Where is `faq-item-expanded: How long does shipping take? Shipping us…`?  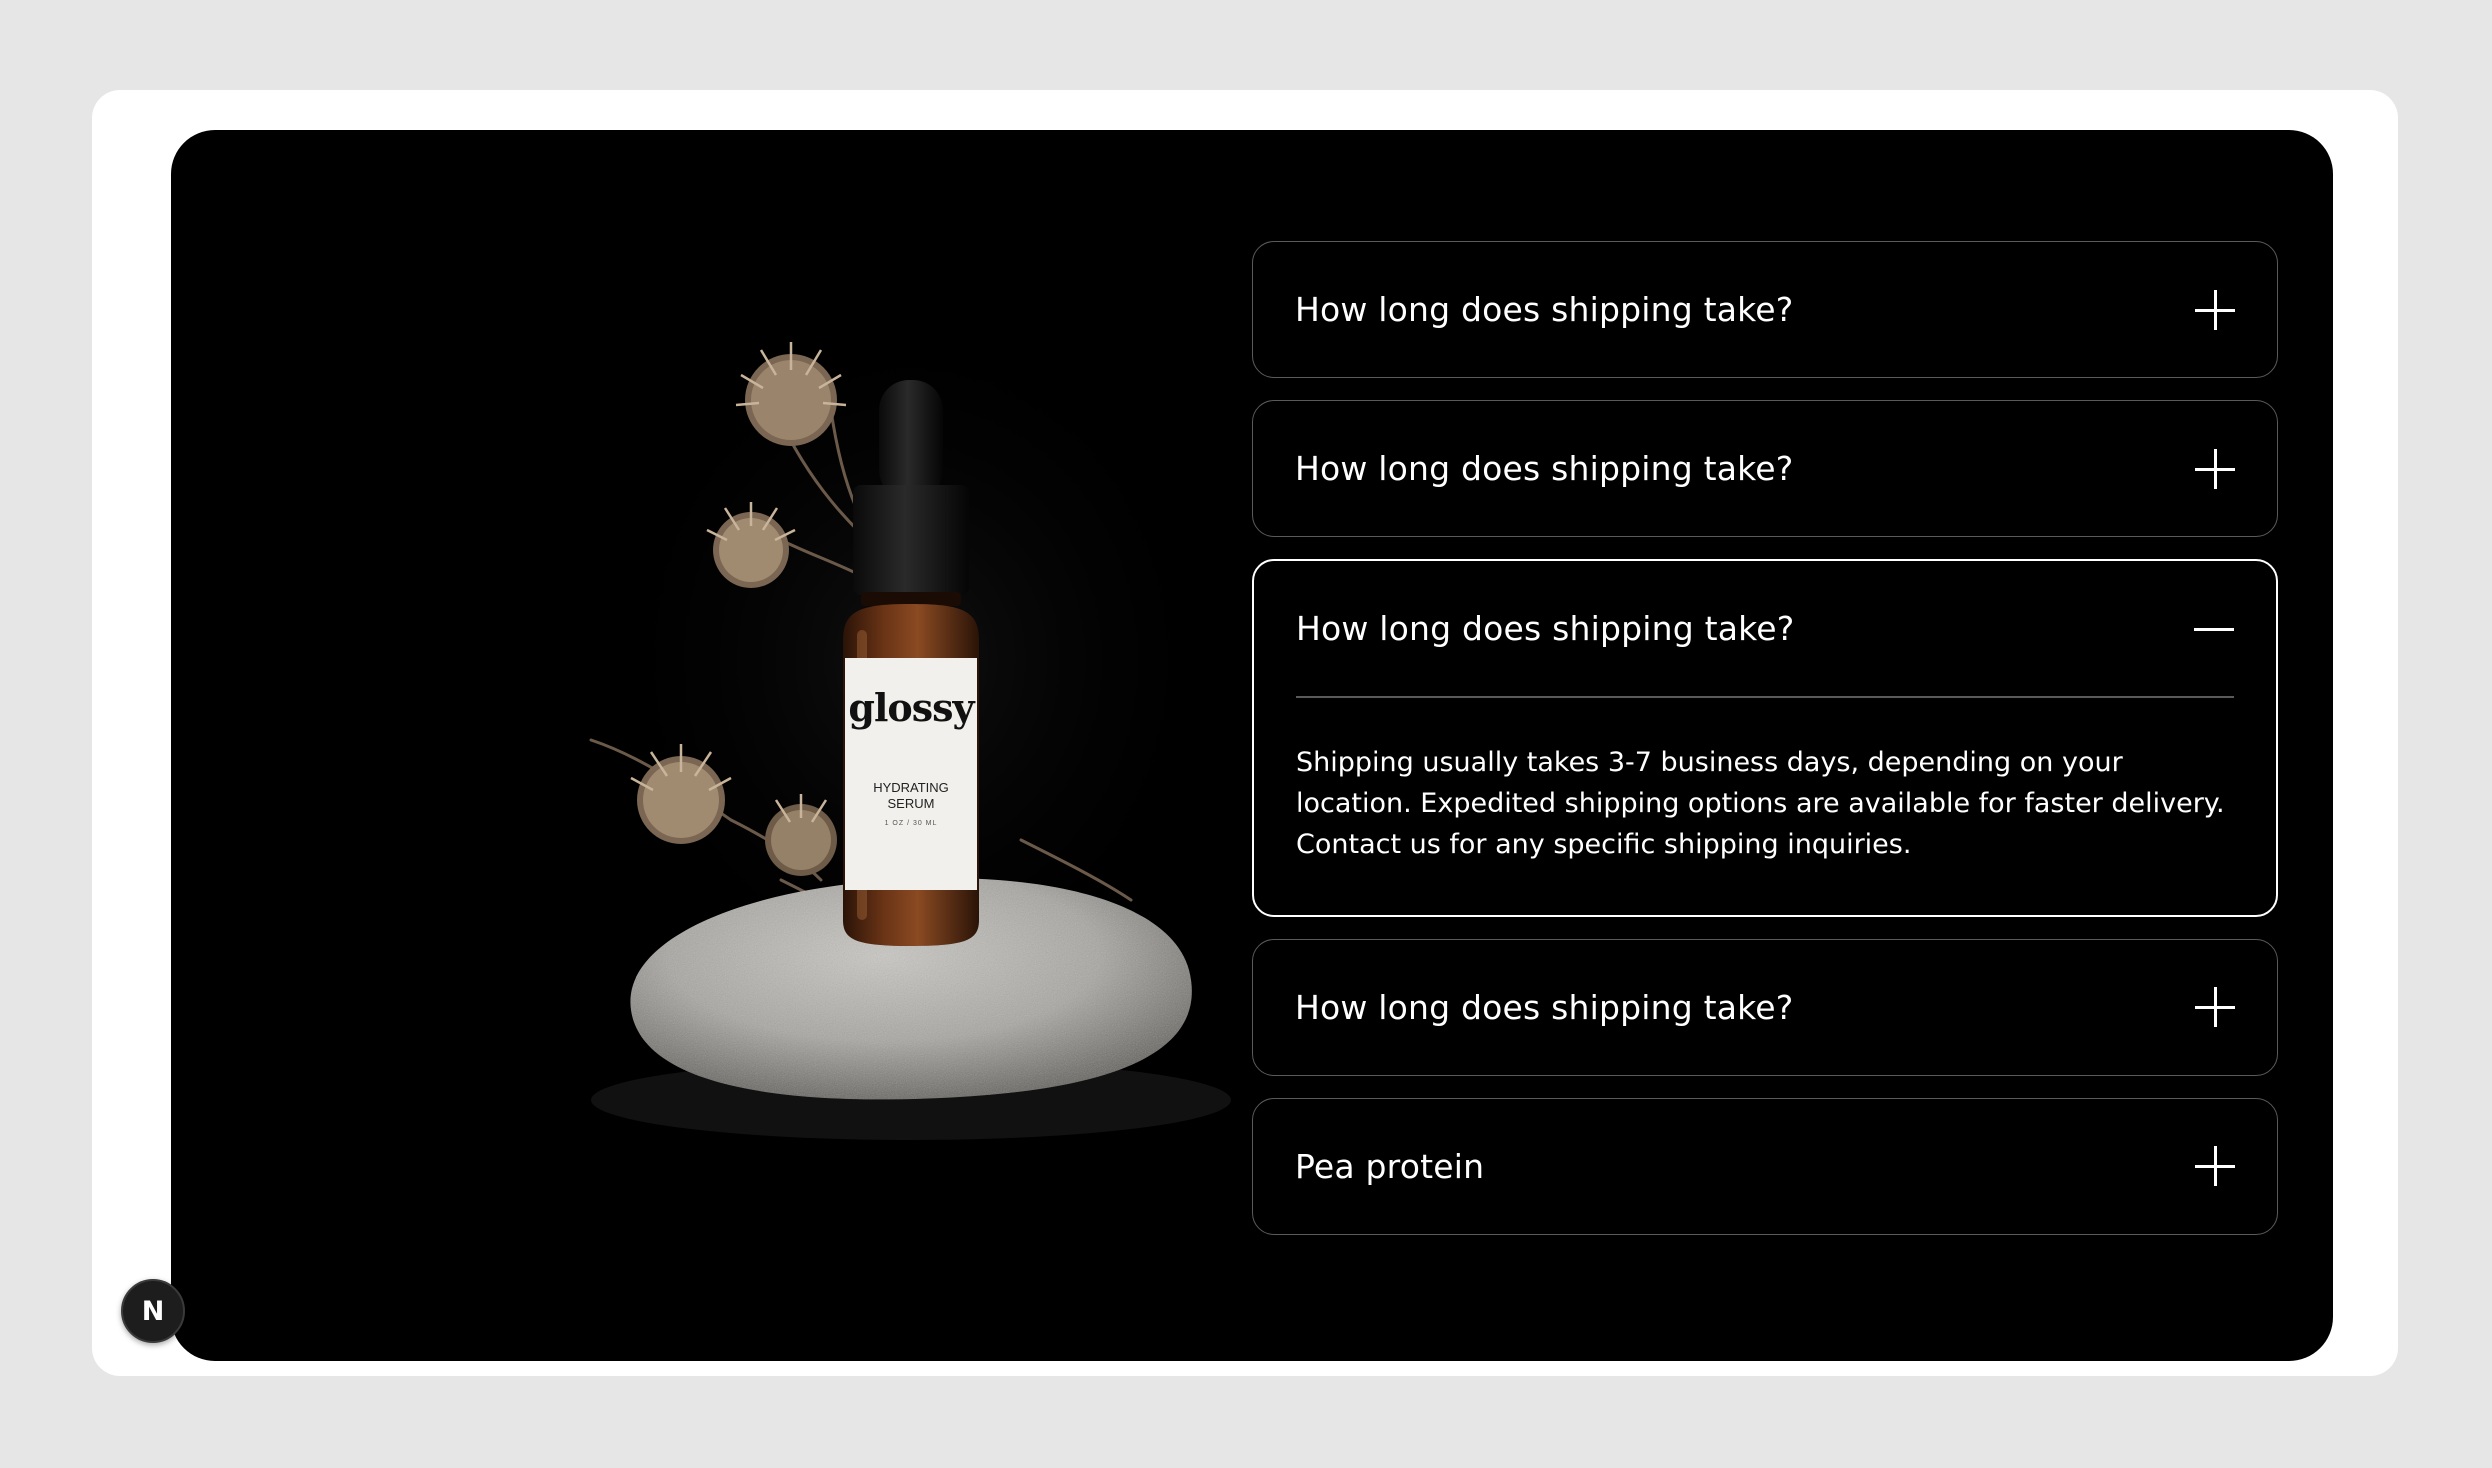
faq-item-expanded: How long does shipping take? Shipping us… is located at coordinates (1765, 738).